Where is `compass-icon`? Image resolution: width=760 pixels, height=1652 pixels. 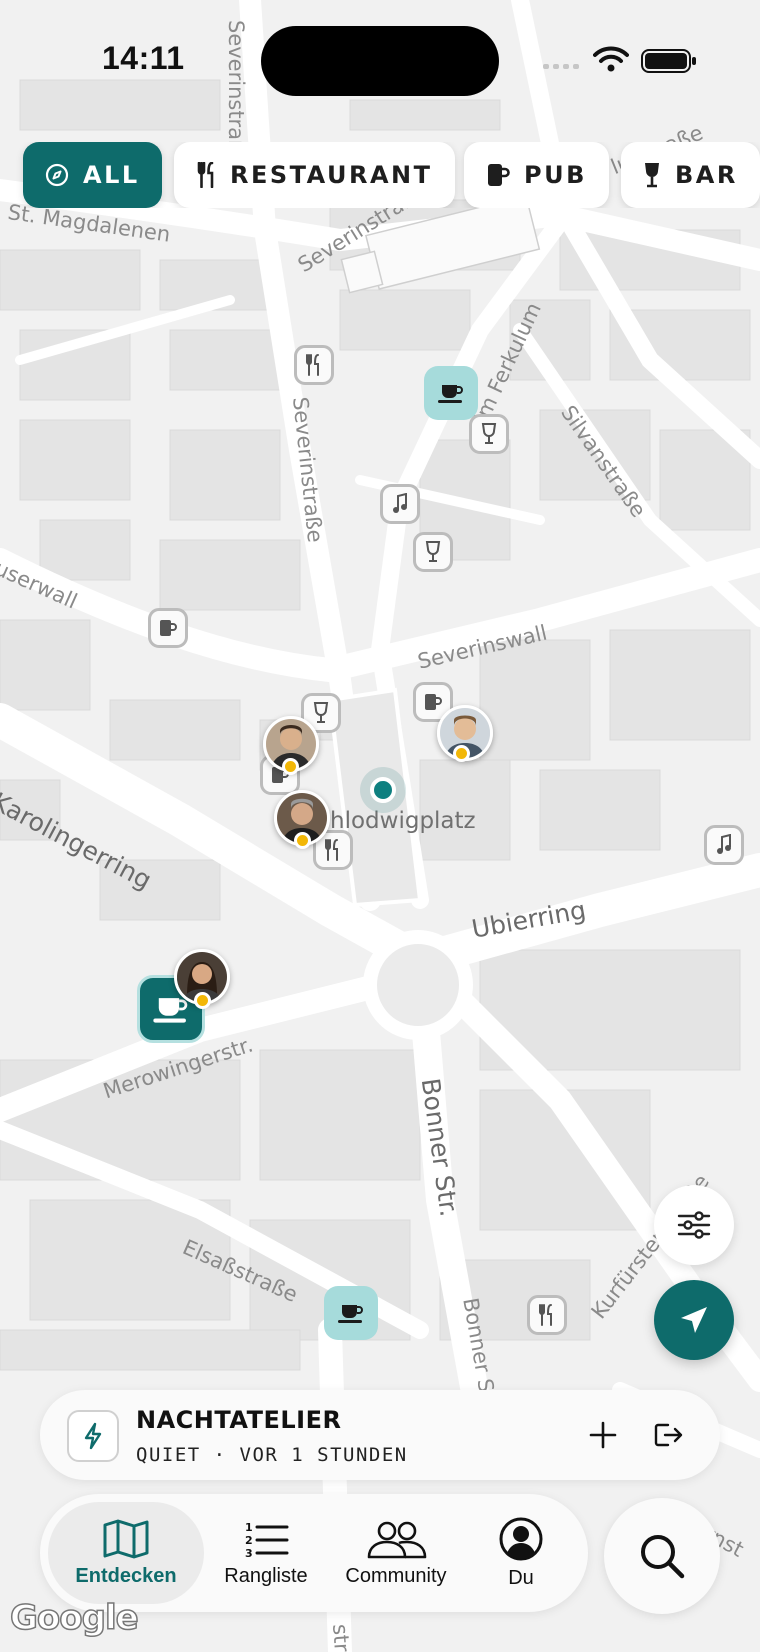 compass-icon is located at coordinates (57, 175).